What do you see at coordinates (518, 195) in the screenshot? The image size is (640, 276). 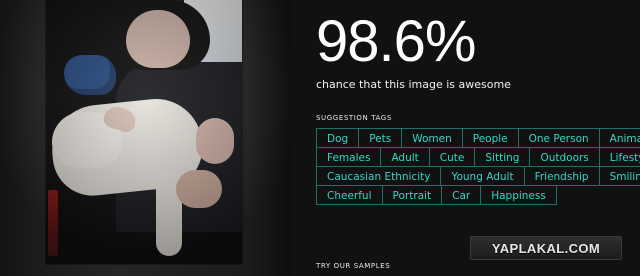 I see `tag-happiness: Happiness` at bounding box center [518, 195].